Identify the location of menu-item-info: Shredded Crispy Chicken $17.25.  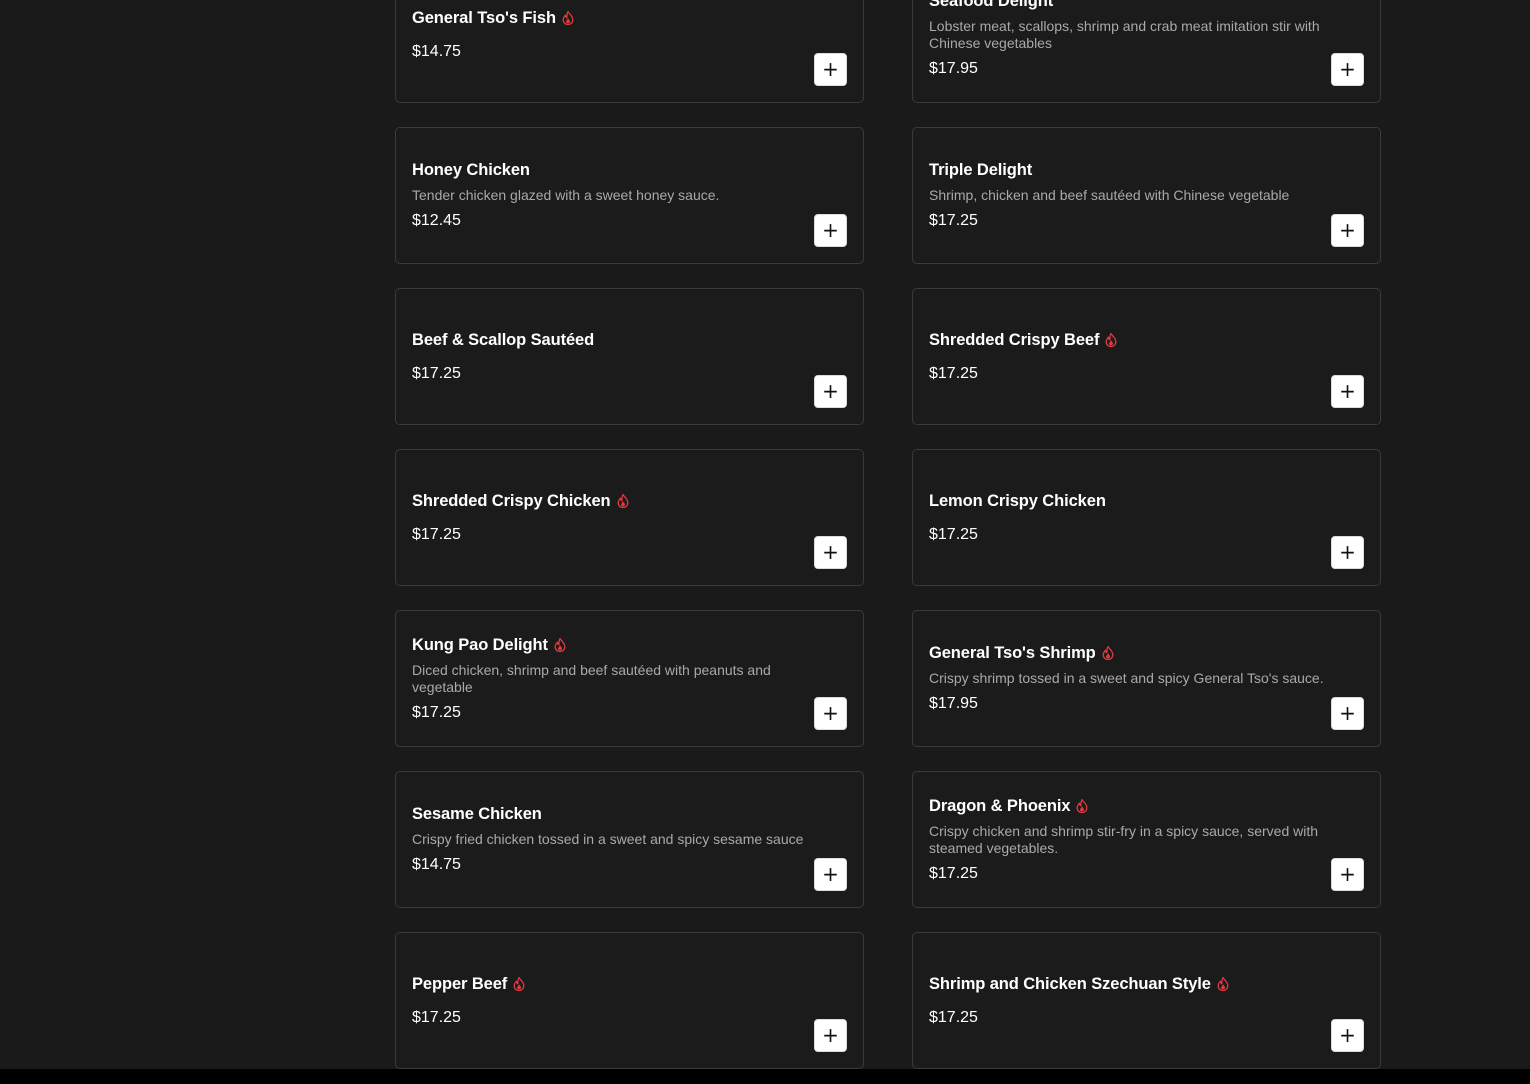
(617, 517).